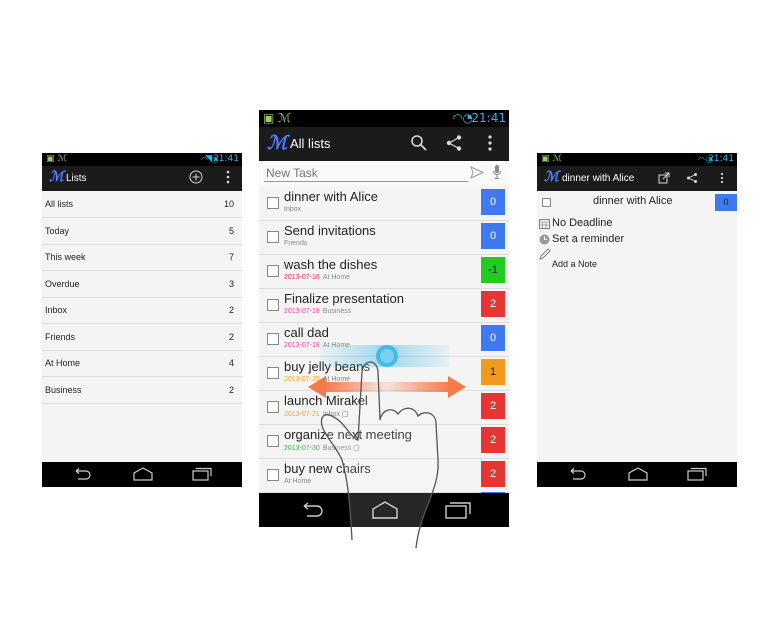 The width and height of the screenshot is (768, 640). Describe the element at coordinates (493, 270) in the screenshot. I see `priority-badge: -1` at that location.